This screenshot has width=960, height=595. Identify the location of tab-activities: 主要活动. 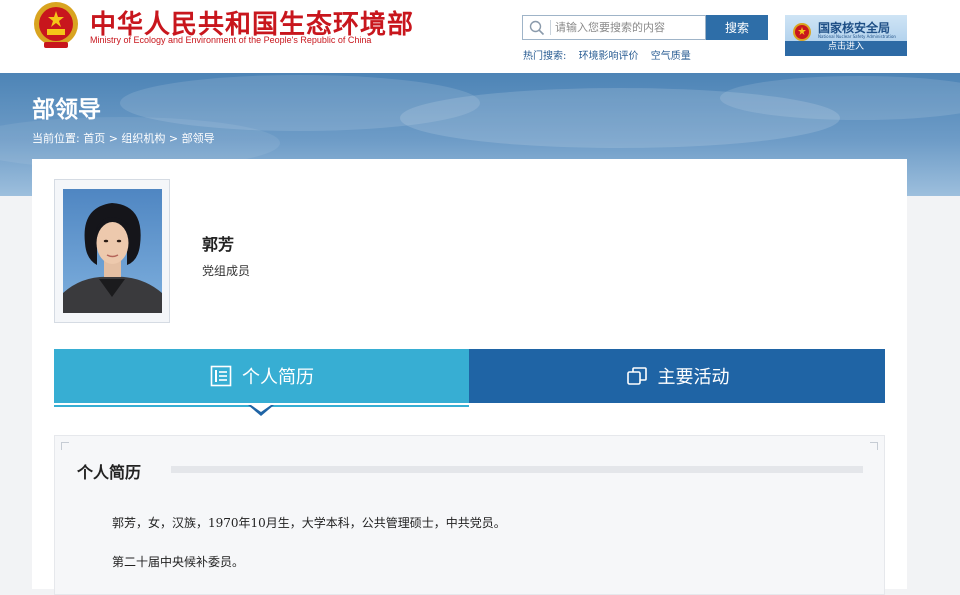
(677, 376).